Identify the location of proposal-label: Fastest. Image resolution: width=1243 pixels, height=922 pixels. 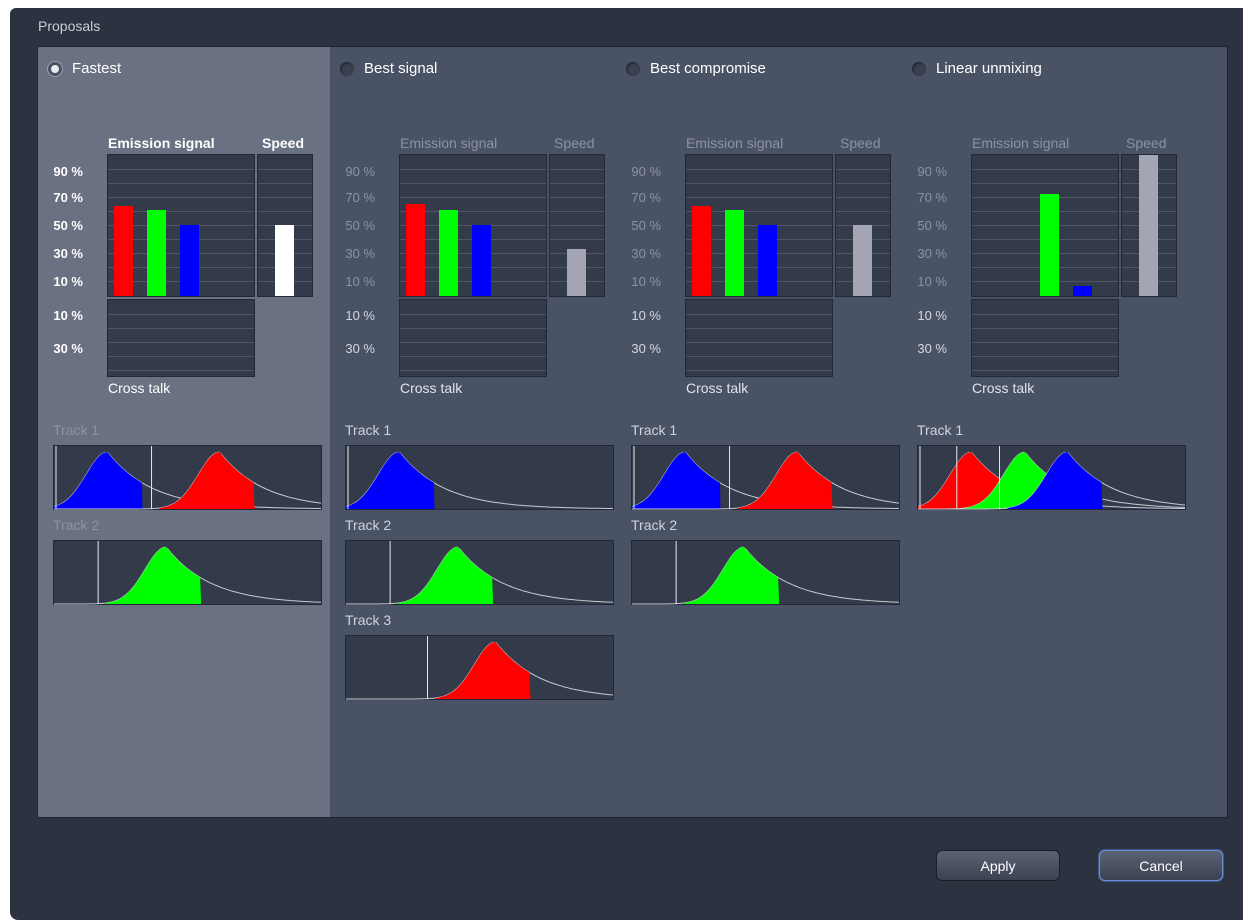
(97, 68).